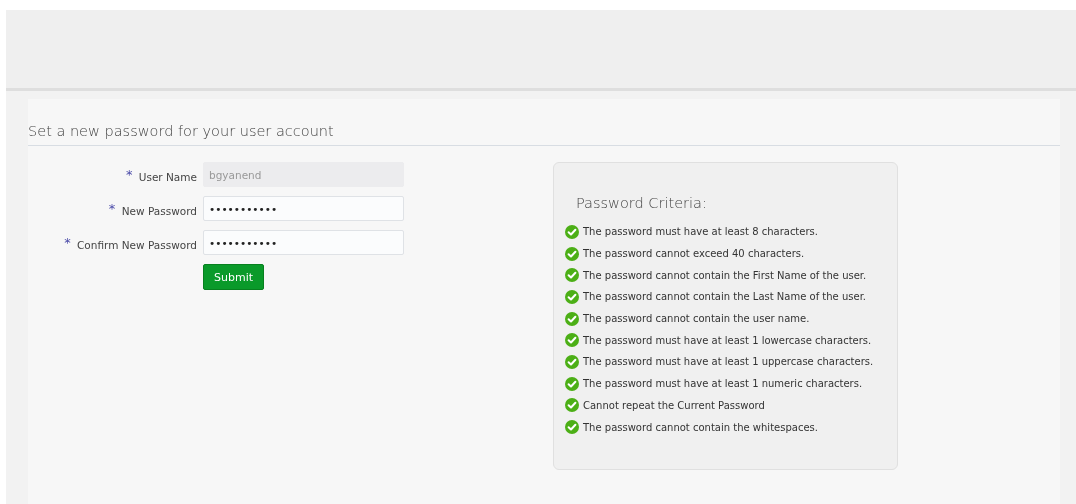 The height and width of the screenshot is (504, 1076). Describe the element at coordinates (725, 275) in the screenshot. I see `criteria-item: The password cannot contain the First Name of the user.` at that location.